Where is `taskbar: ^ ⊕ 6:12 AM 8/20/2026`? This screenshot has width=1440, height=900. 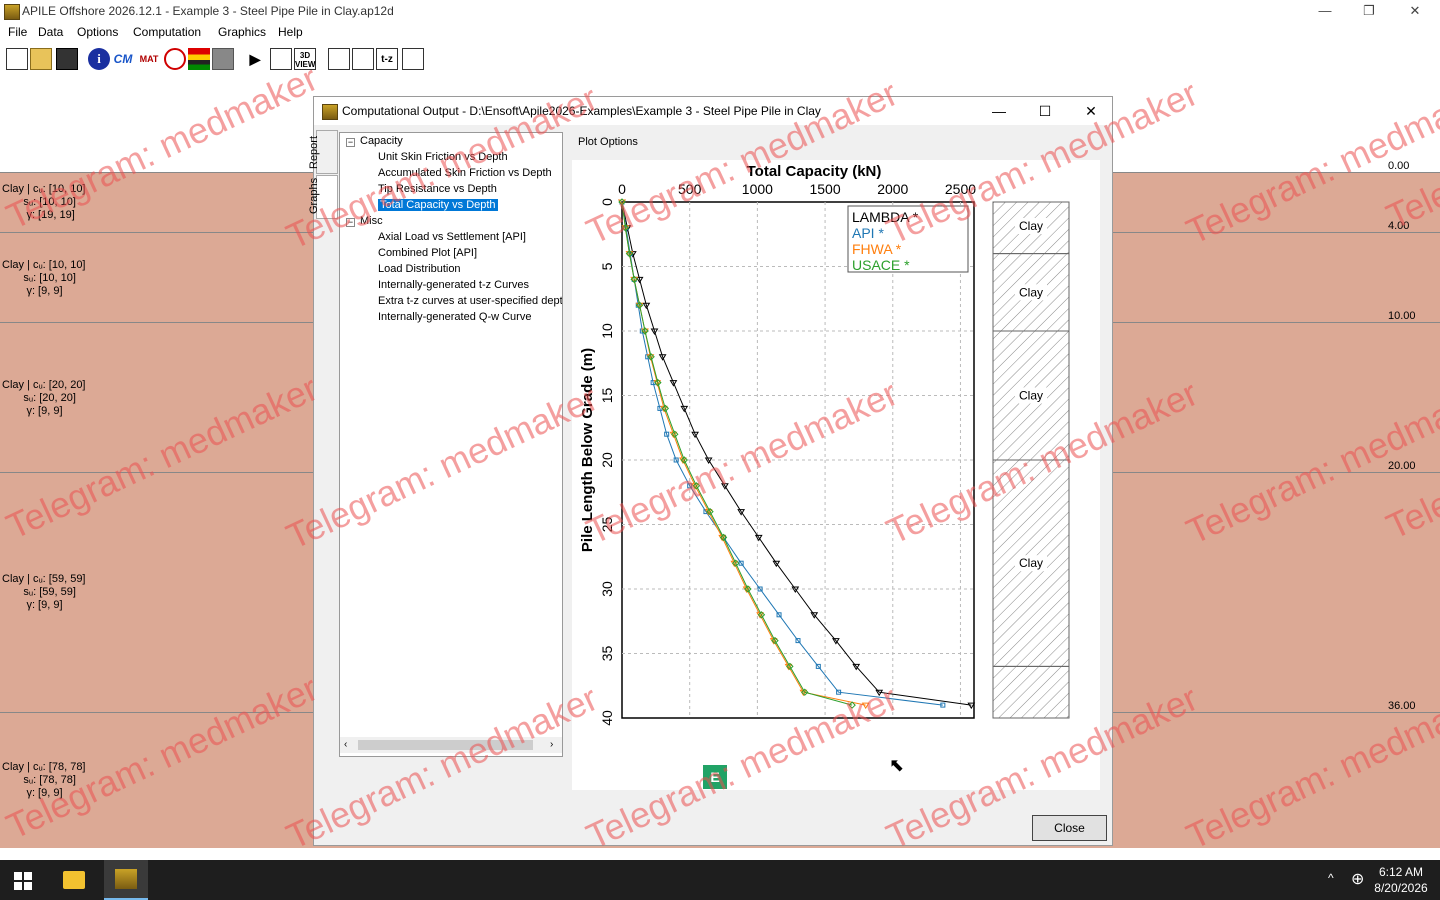 taskbar: ^ ⊕ 6:12 AM 8/20/2026 is located at coordinates (720, 880).